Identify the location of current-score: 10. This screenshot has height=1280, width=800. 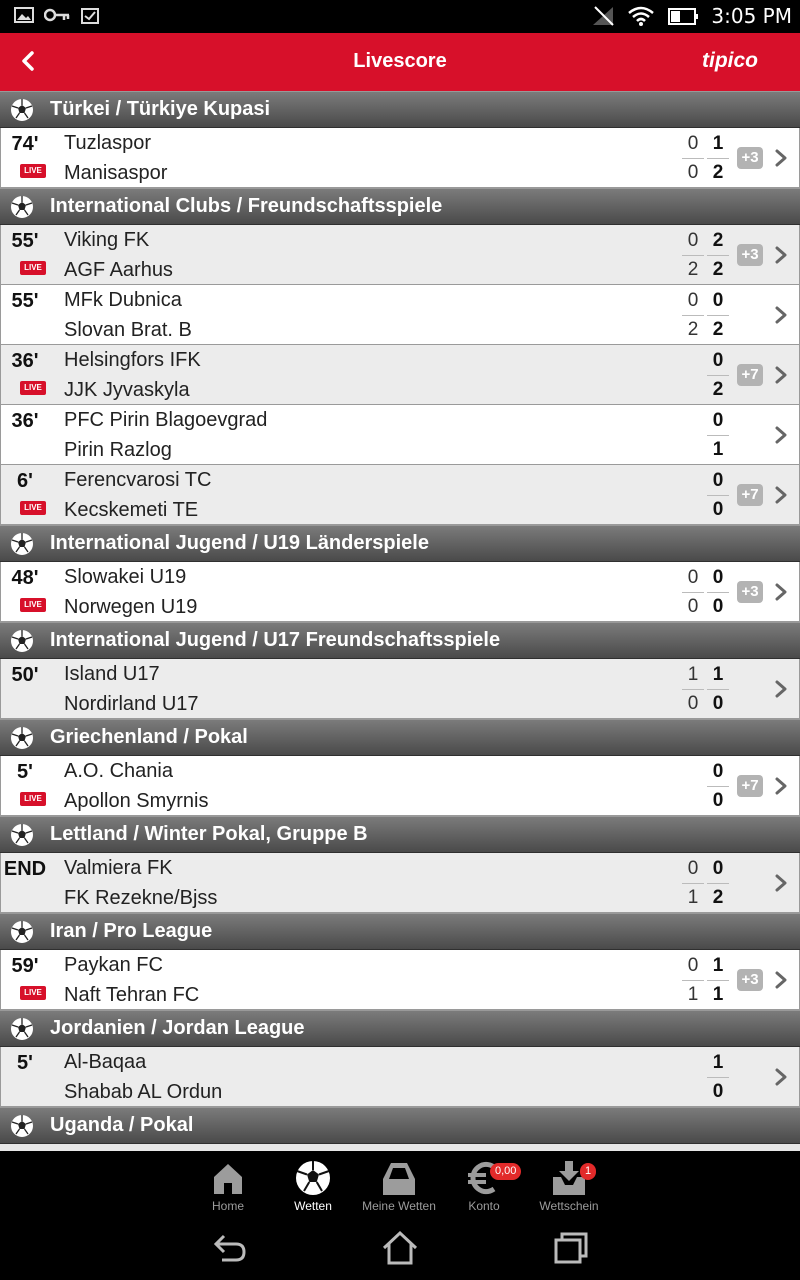
(718, 689).